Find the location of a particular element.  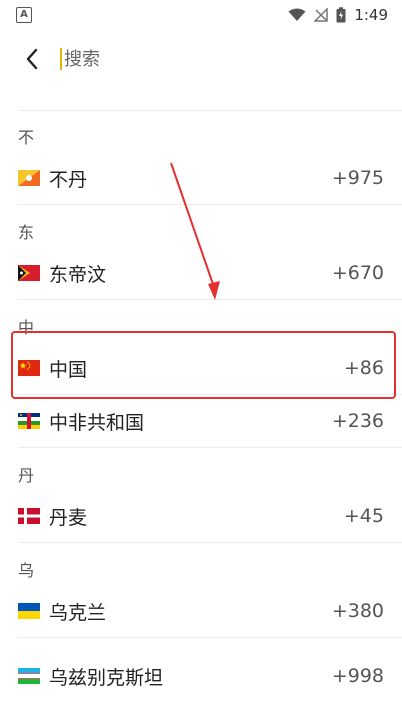

country-code: +975 is located at coordinates (357, 178).